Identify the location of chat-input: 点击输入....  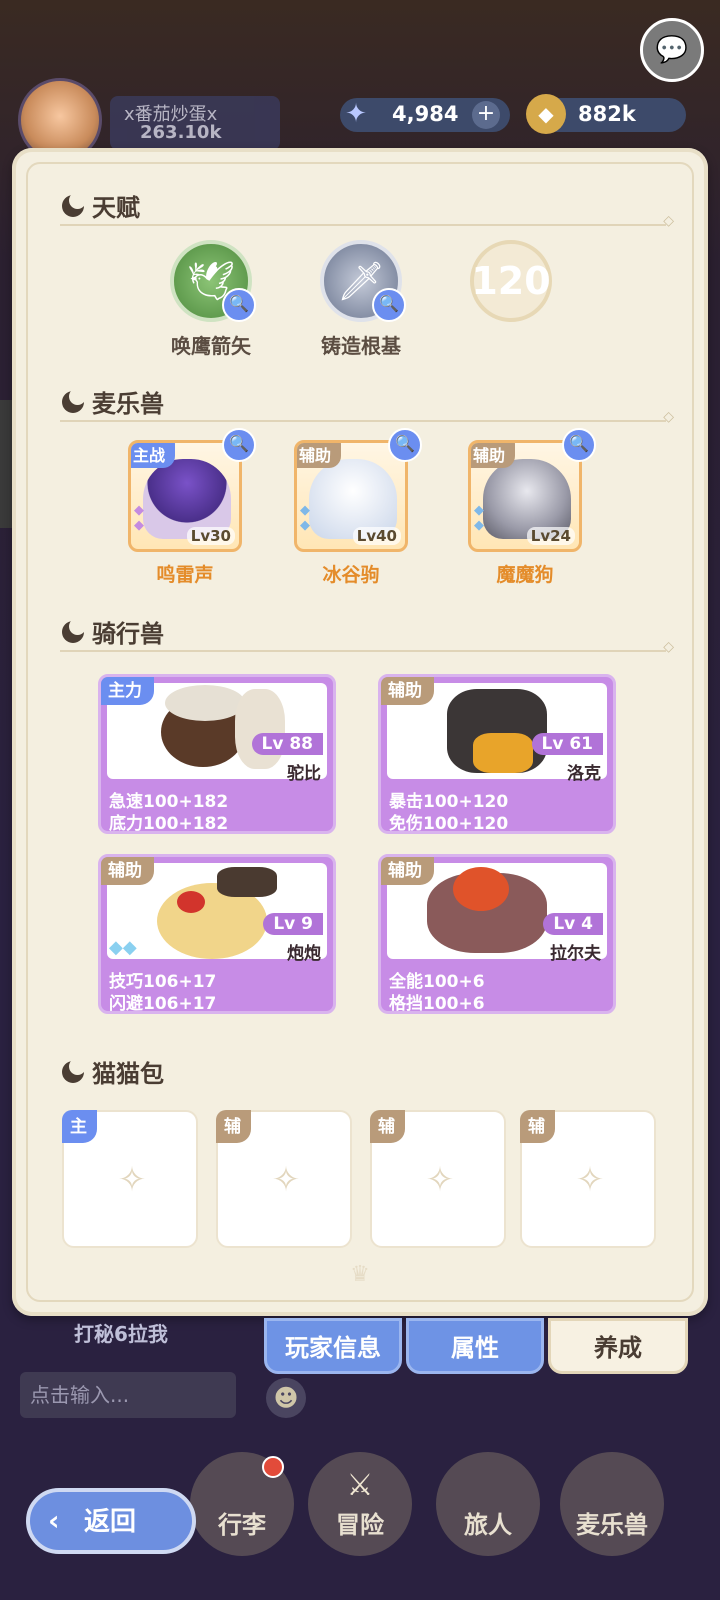
(128, 1395).